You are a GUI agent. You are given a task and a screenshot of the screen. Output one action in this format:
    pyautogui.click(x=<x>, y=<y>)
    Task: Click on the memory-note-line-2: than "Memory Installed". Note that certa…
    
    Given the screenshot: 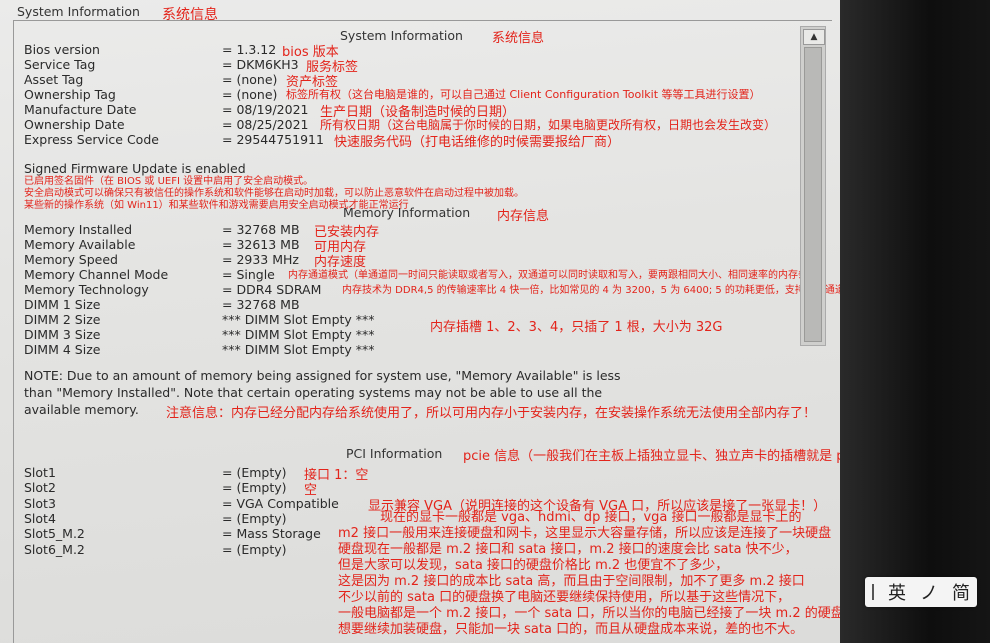 What is the action you would take?
    pyautogui.click(x=313, y=392)
    